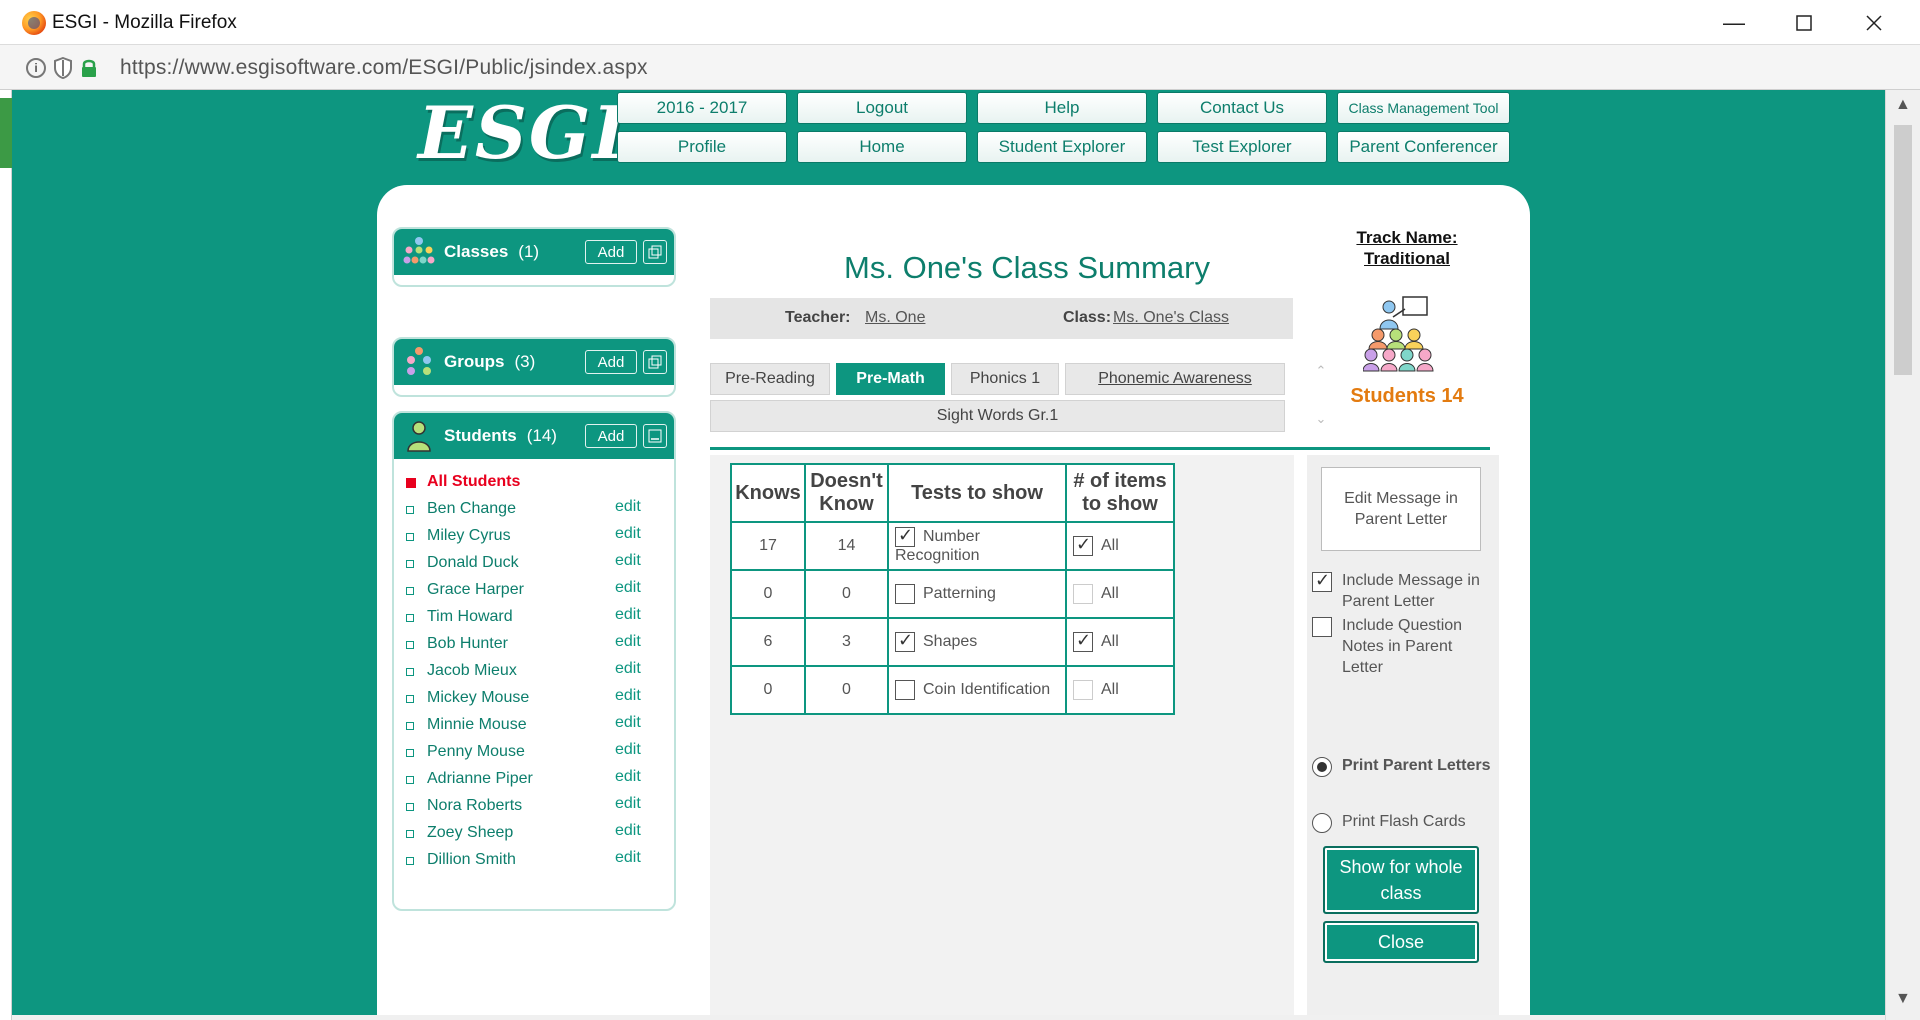  What do you see at coordinates (540, 727) in the screenshot?
I see `list-item: Minnie Mouse edit` at bounding box center [540, 727].